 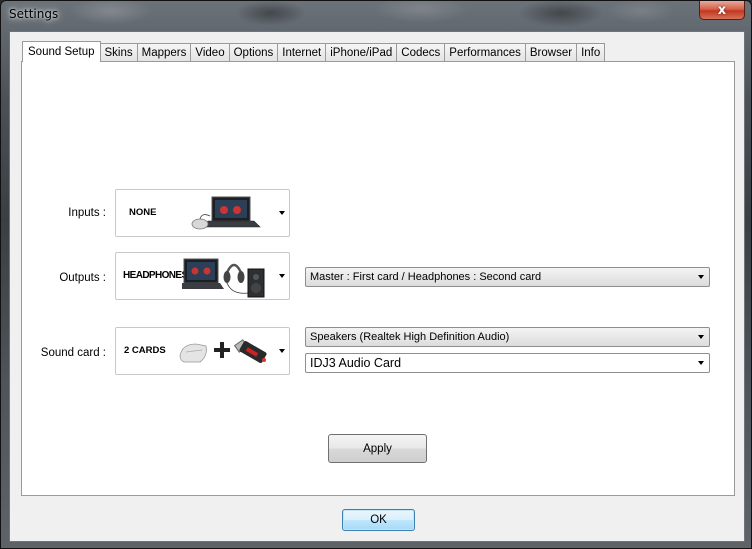 I want to click on sound-card-selector: 2 CARDS, so click(x=202, y=351).